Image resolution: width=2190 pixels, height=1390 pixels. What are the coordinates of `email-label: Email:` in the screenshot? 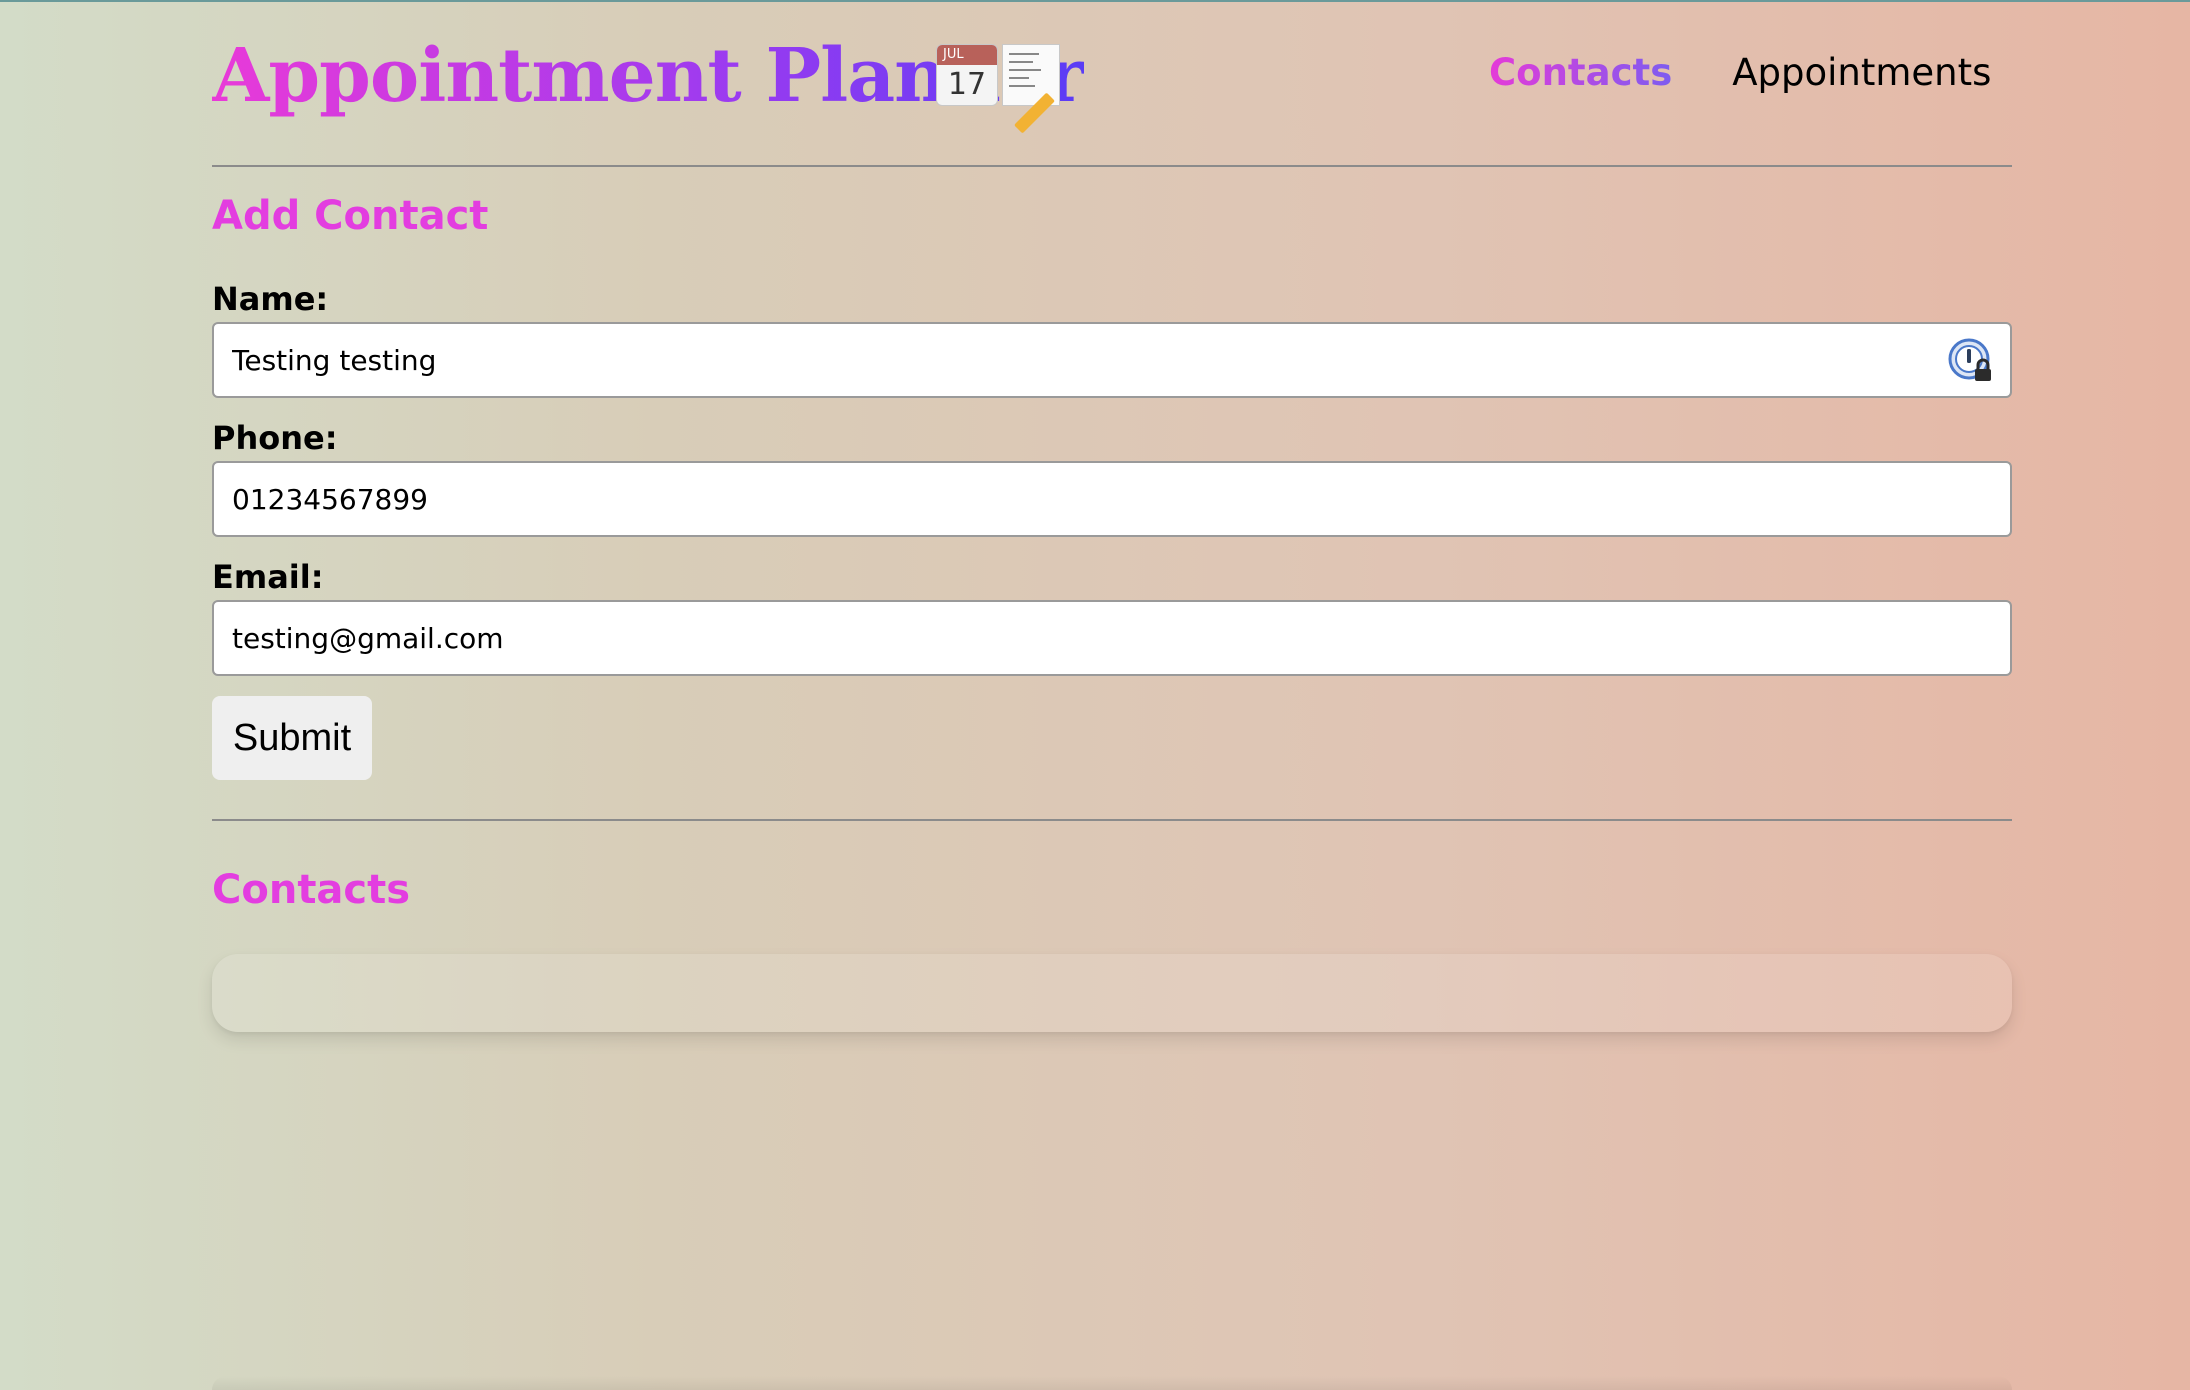 It's located at (268, 577).